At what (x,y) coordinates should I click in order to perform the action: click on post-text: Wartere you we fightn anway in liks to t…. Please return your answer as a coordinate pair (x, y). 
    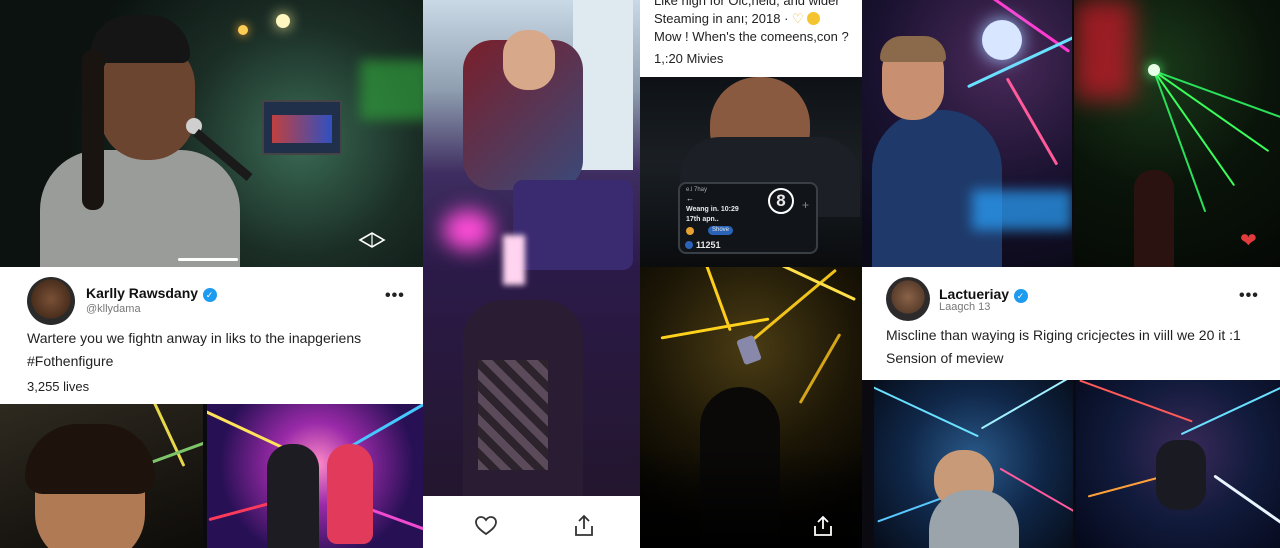
    Looking at the image, I should click on (194, 349).